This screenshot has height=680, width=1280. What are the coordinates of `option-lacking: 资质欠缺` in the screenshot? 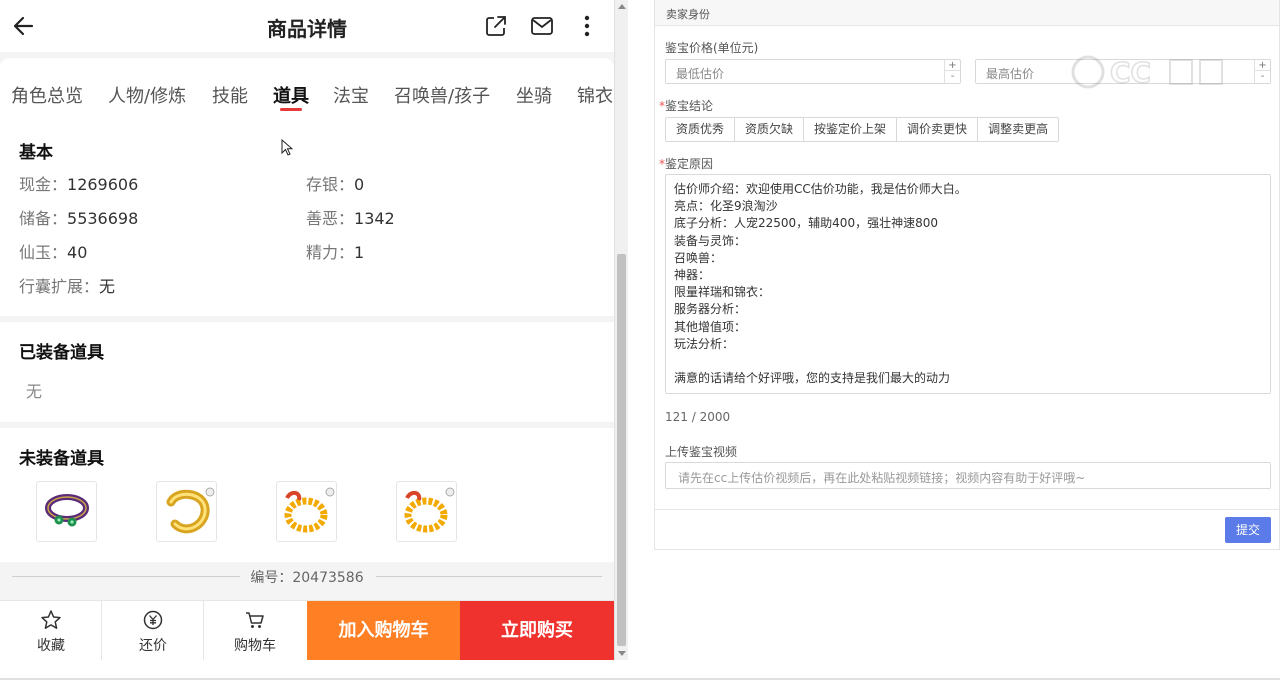 It's located at (770, 129).